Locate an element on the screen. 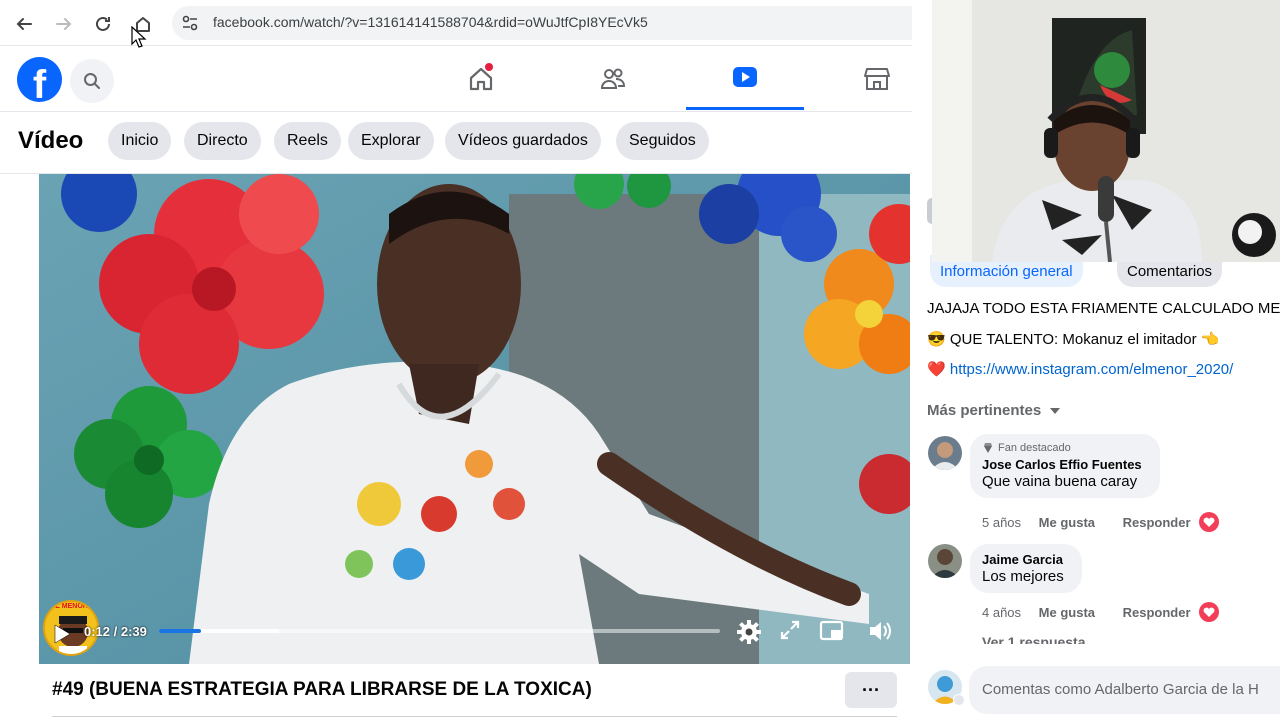 This screenshot has width=1280, height=720. facebook-header: f is located at coordinates (467, 79).